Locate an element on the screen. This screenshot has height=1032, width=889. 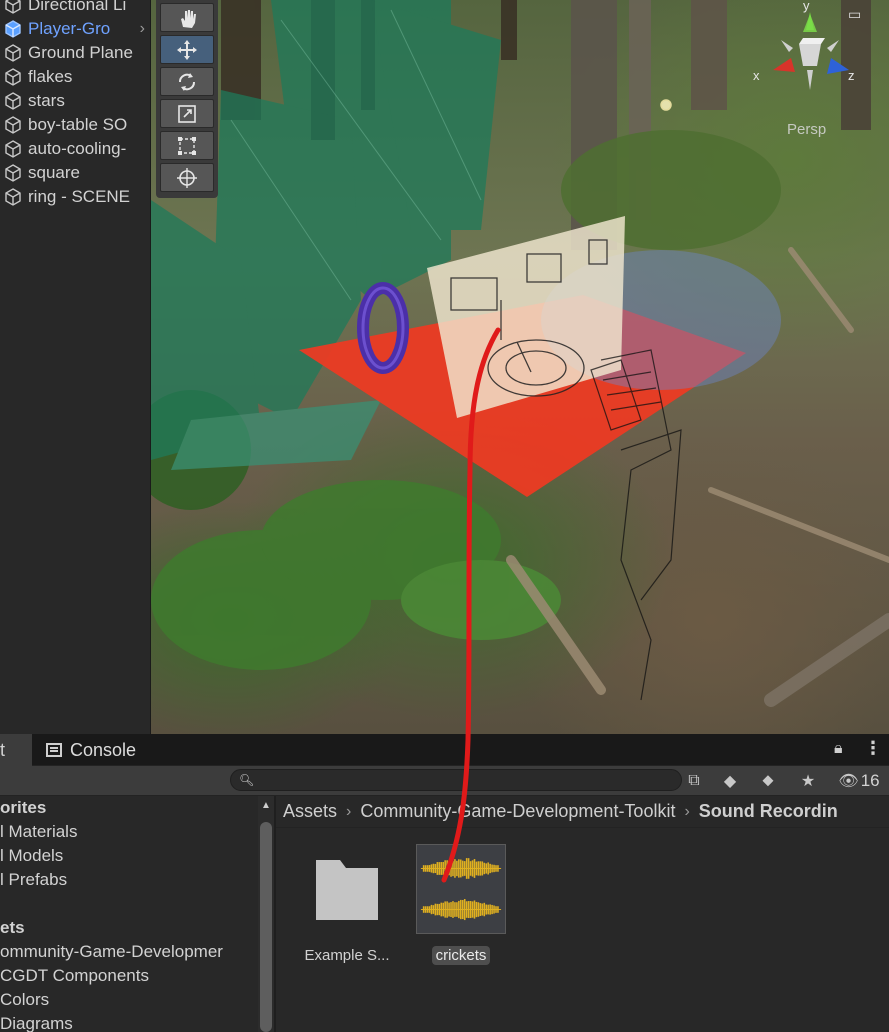
lock-icon: 🔒︎ is located at coordinates (838, 749).